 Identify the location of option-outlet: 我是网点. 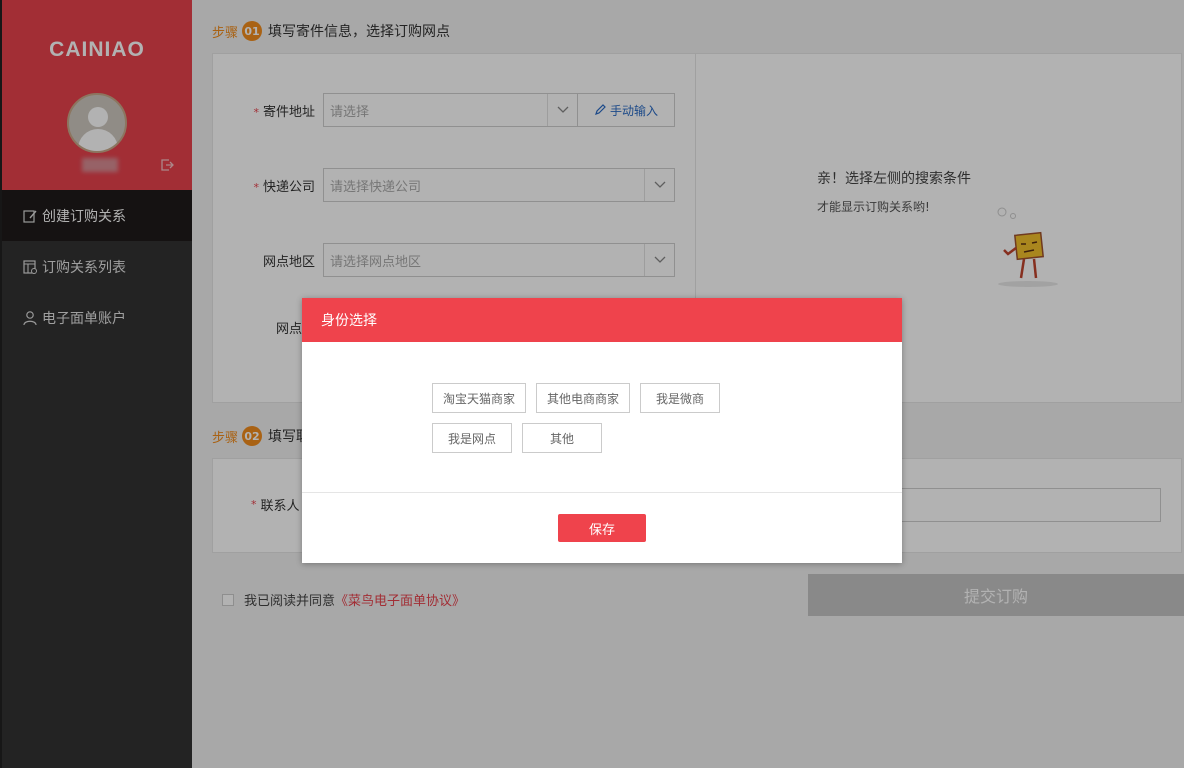
(472, 438).